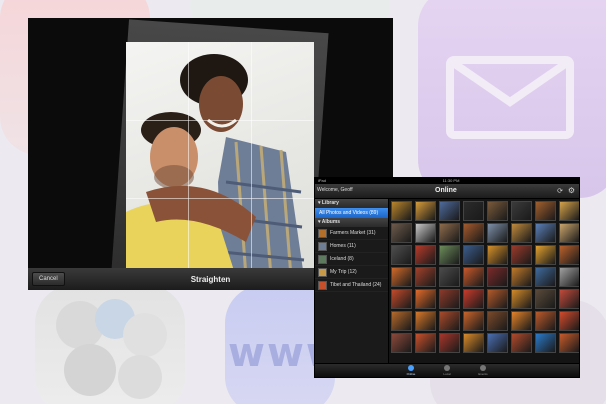  I want to click on tab-events: Events, so click(483, 371).